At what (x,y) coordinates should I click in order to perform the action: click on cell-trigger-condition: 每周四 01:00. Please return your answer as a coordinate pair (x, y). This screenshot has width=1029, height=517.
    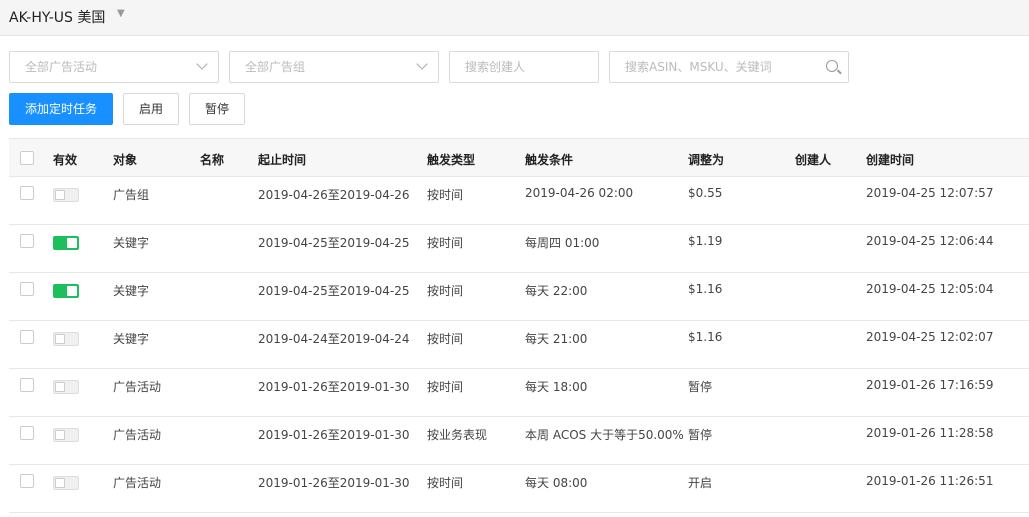
    Looking at the image, I should click on (562, 243).